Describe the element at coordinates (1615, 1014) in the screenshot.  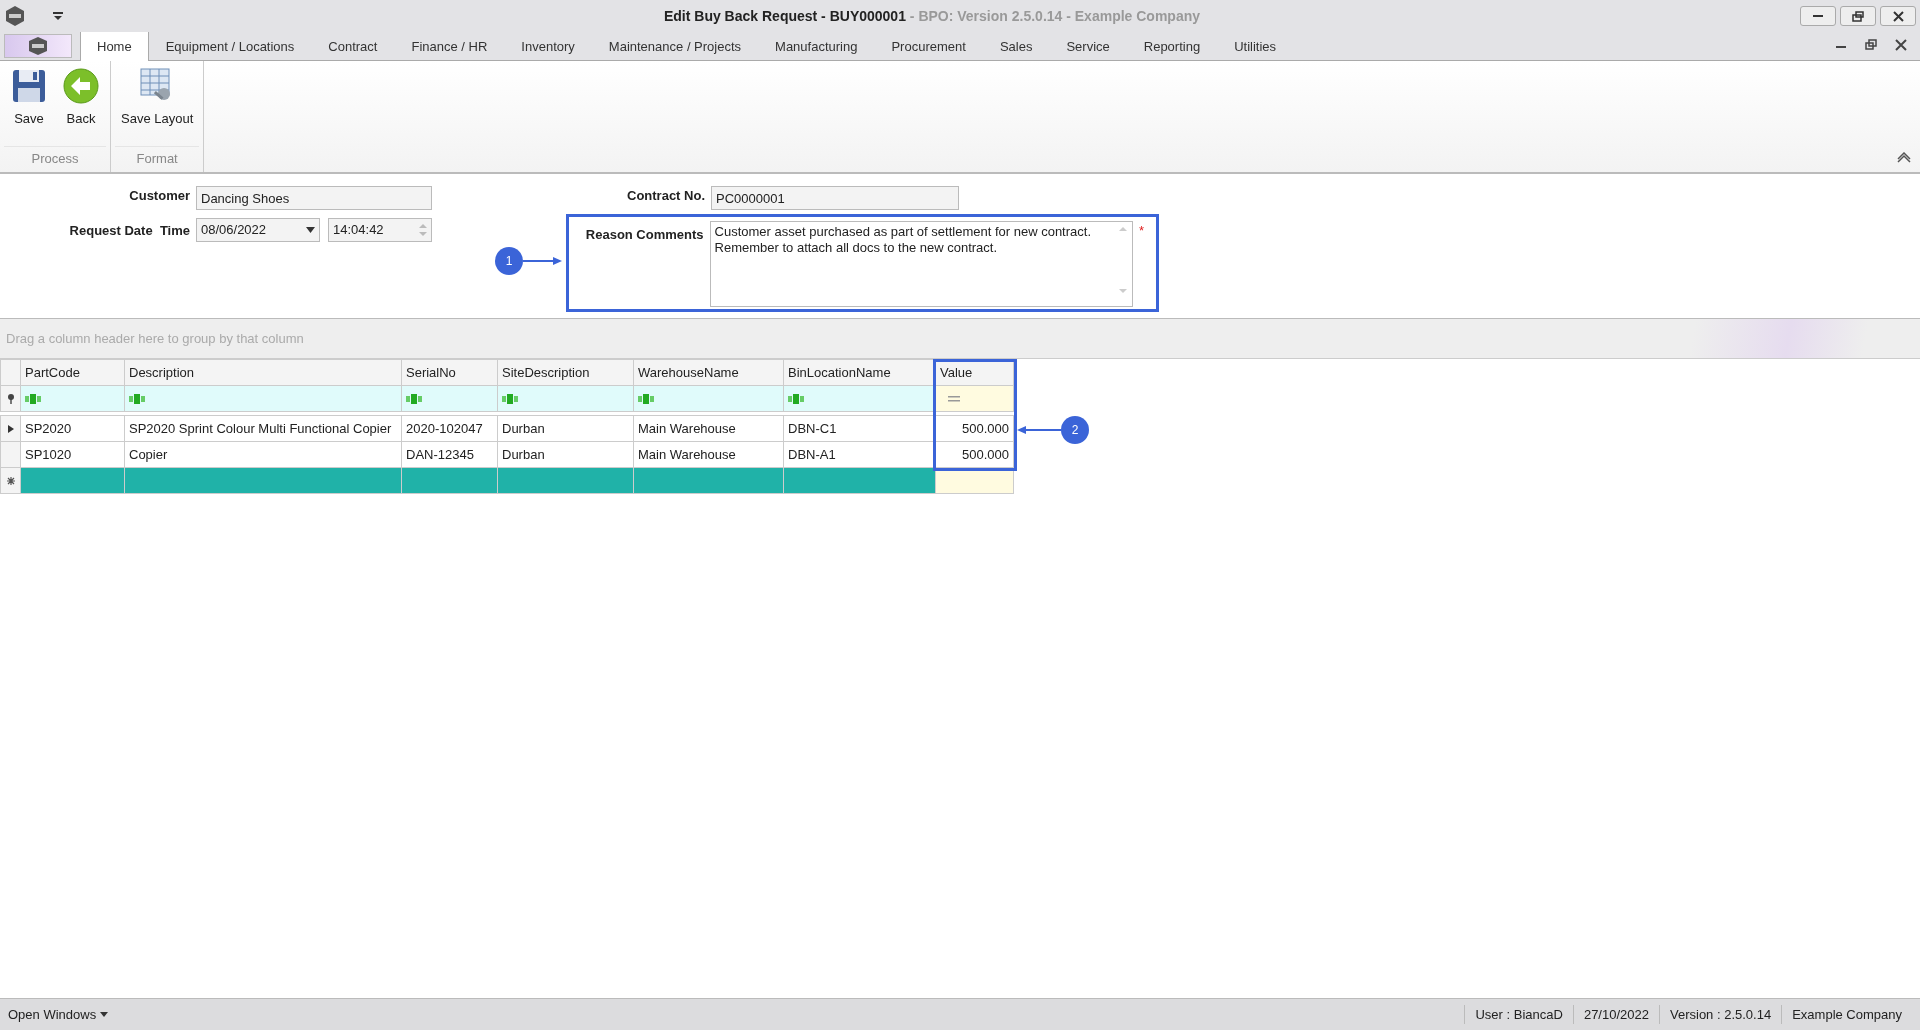
I see `status-item: 27/10/2022` at that location.